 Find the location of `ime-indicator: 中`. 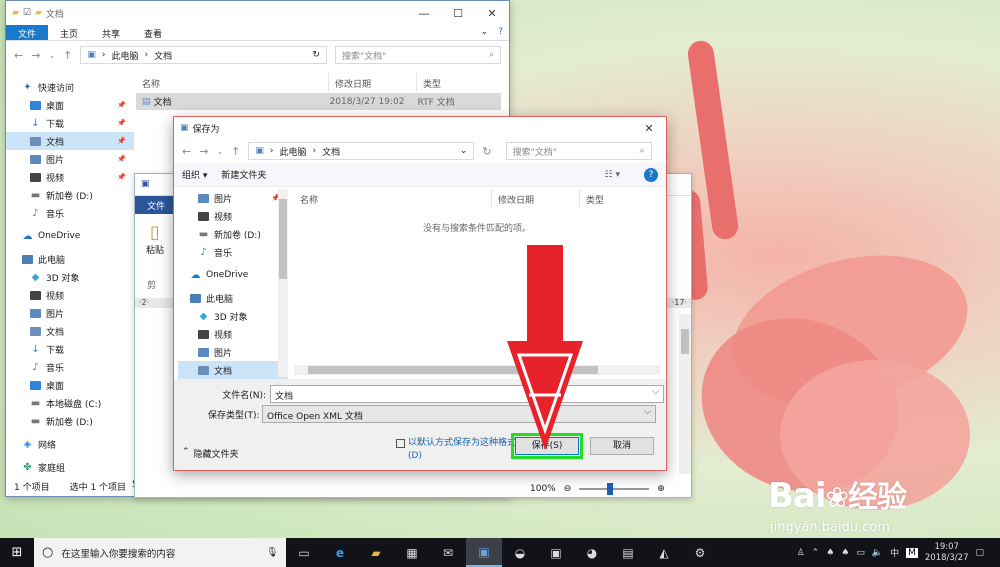

ime-indicator: 中 is located at coordinates (894, 552).